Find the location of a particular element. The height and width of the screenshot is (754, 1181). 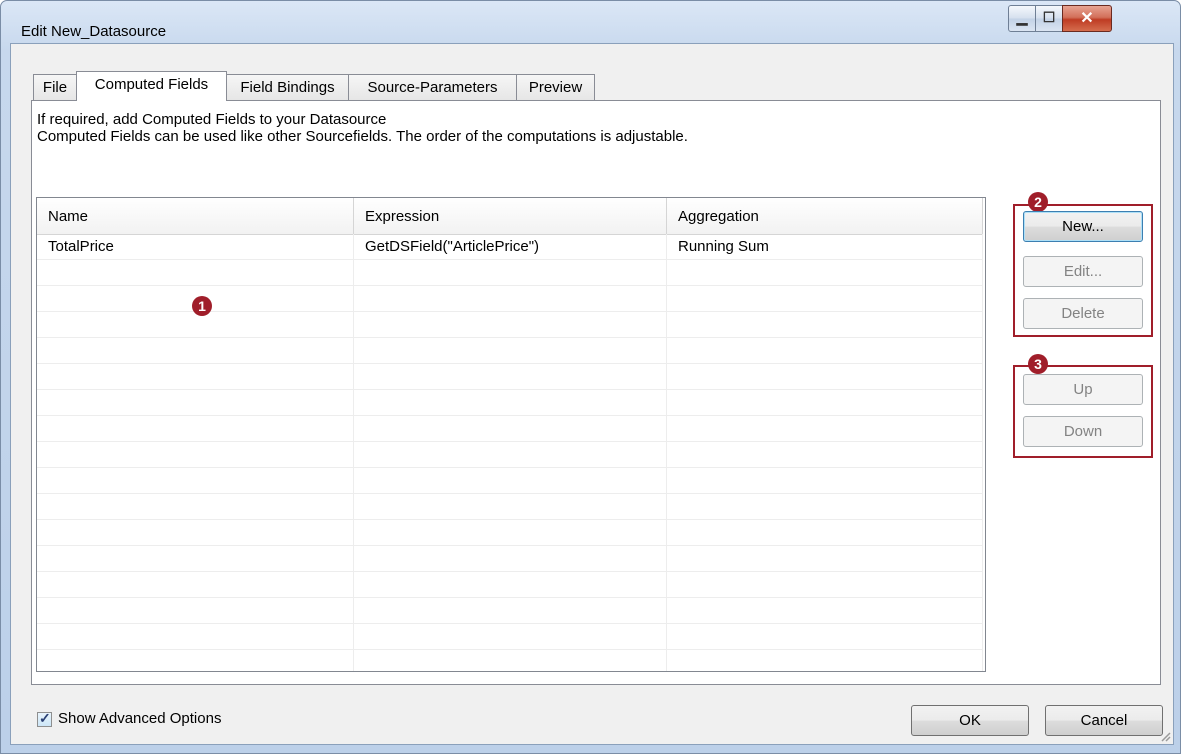

tab-preview: Preview is located at coordinates (555, 87).